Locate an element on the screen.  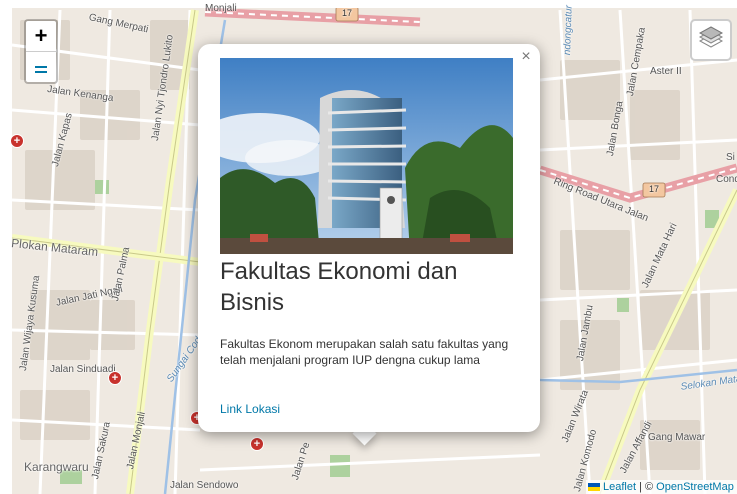
leaflet-link: Leaflet is located at coordinates (619, 487).